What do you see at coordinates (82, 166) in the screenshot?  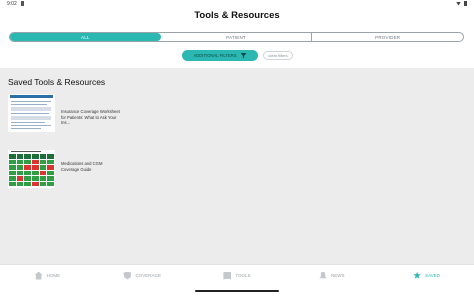 I see `saved-item-label: Medications and CGM Coverage Guide` at bounding box center [82, 166].